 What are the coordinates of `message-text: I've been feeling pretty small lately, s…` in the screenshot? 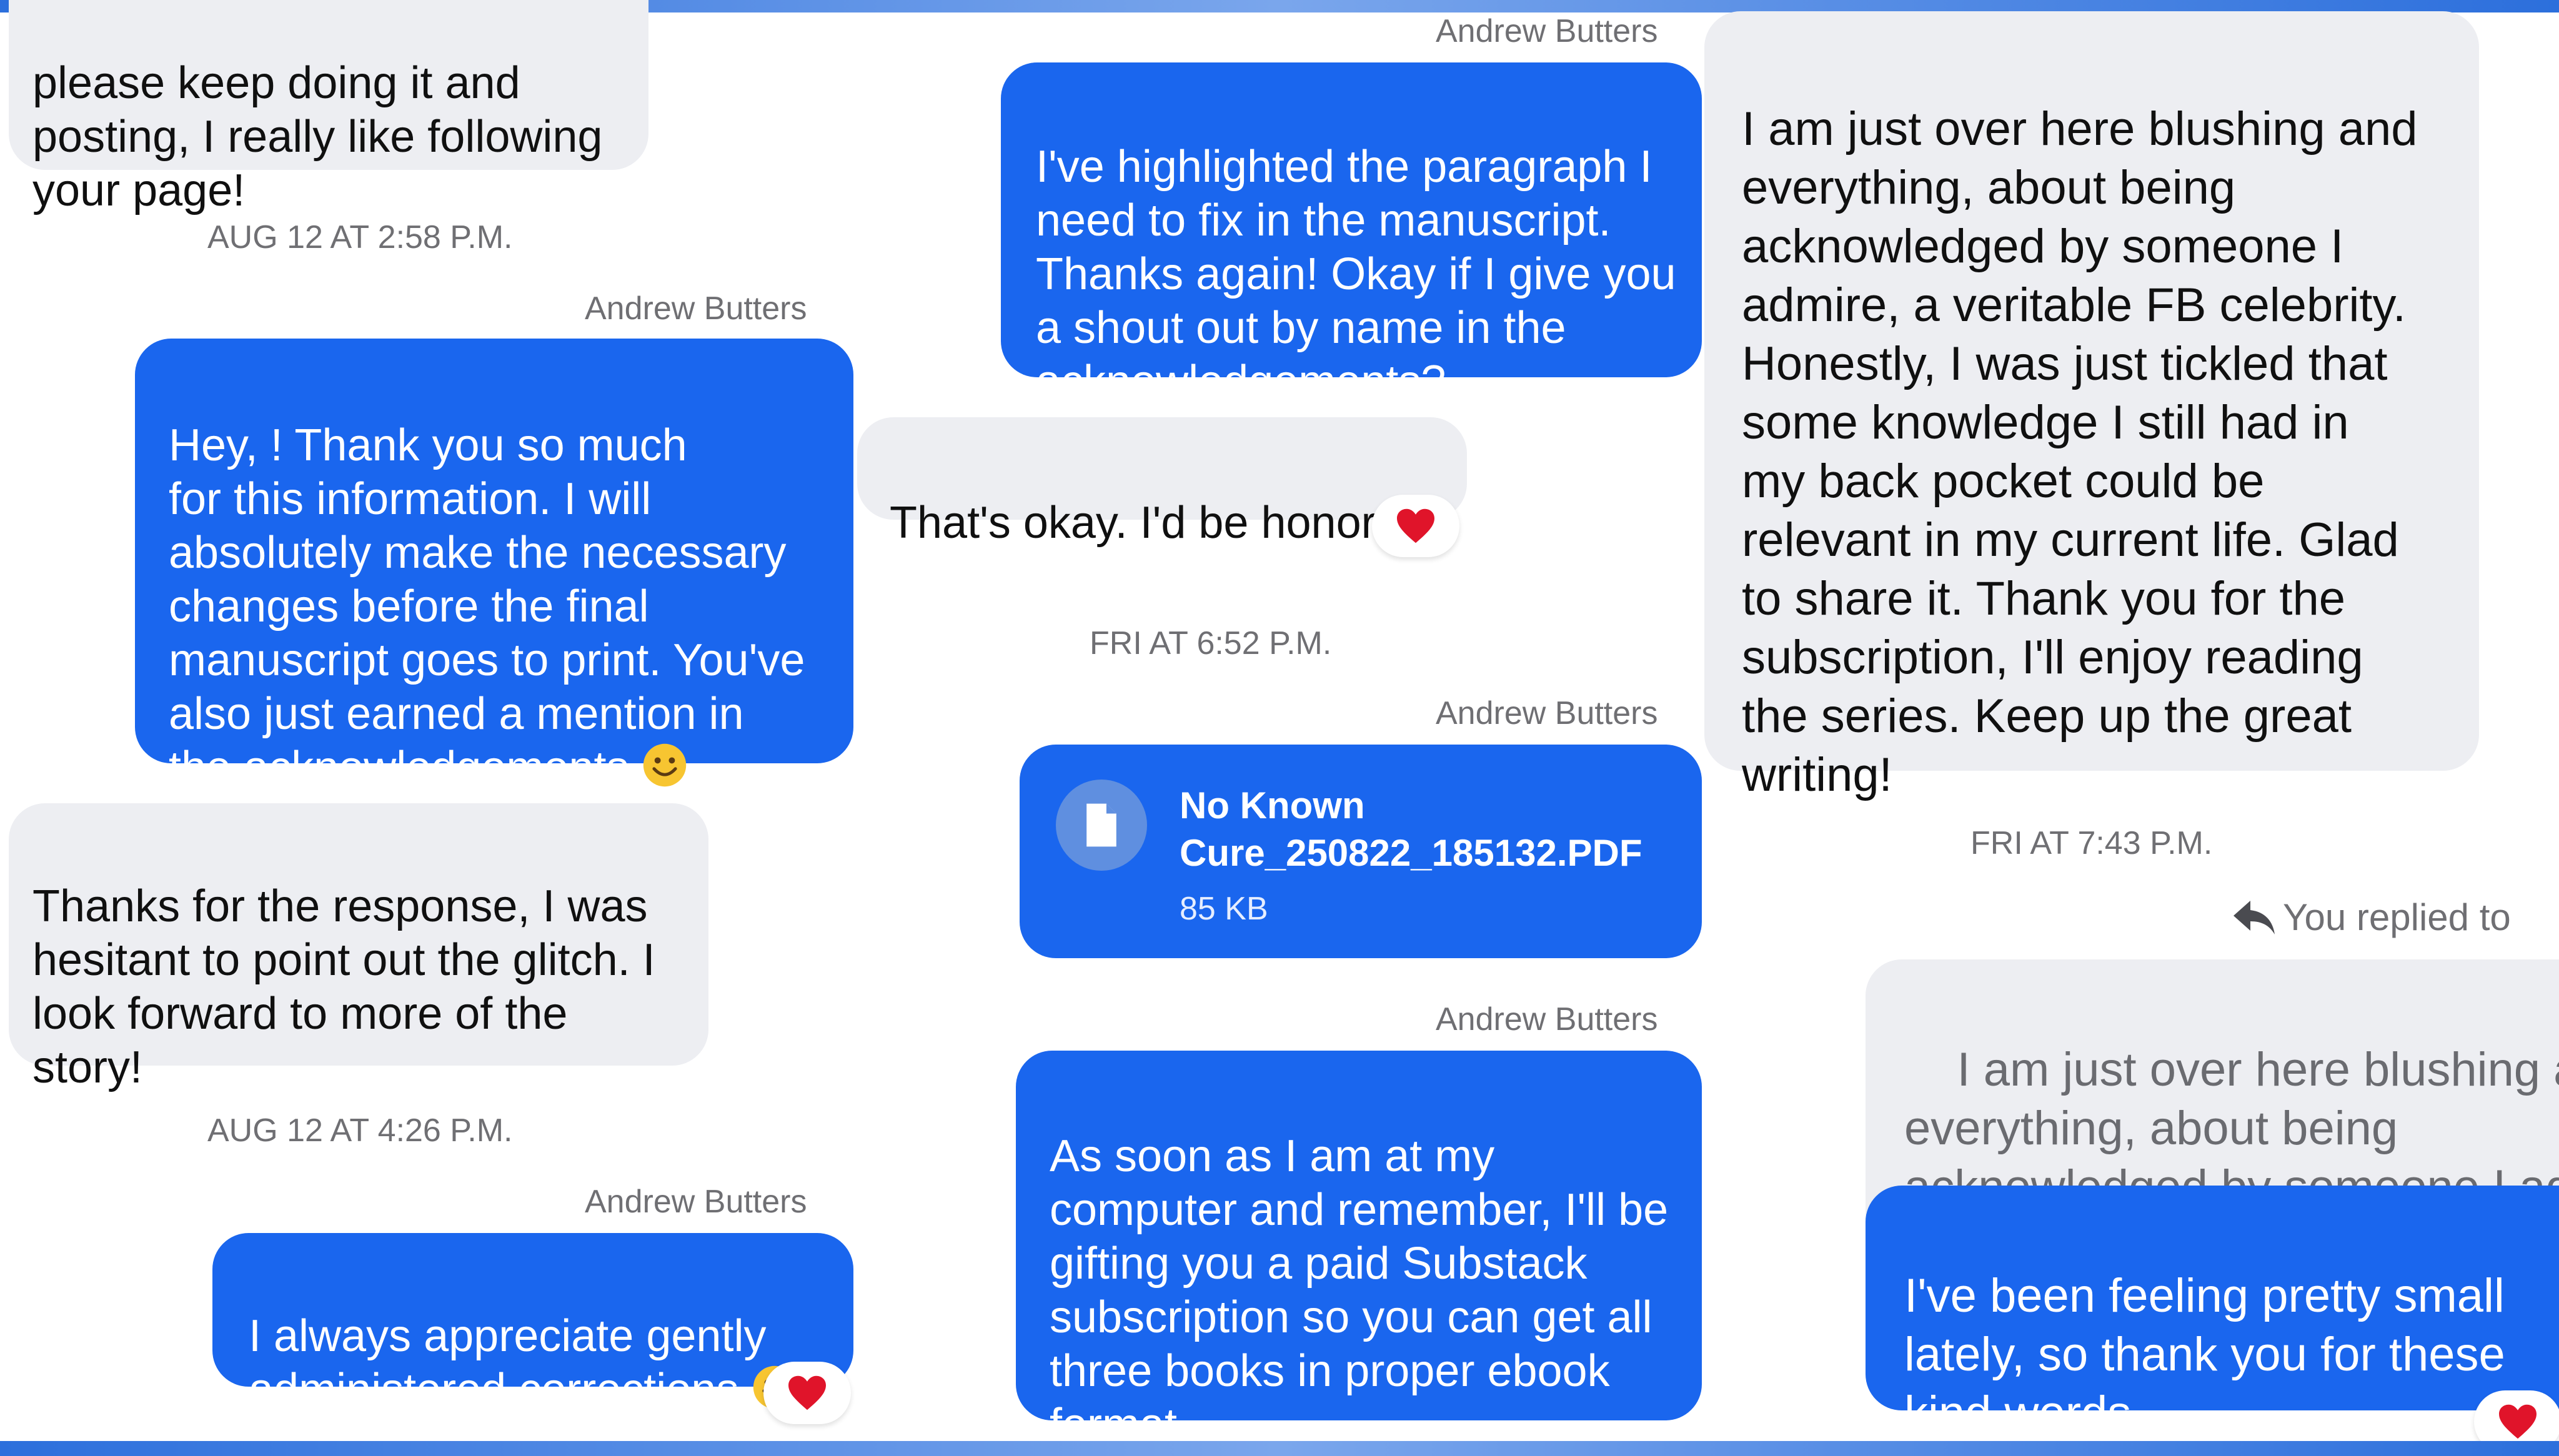 It's located at (2205, 1354).